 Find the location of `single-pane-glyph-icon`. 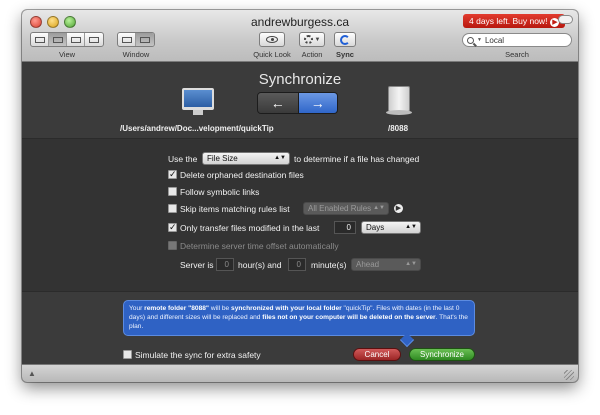

single-pane-glyph-icon is located at coordinates (126, 39).